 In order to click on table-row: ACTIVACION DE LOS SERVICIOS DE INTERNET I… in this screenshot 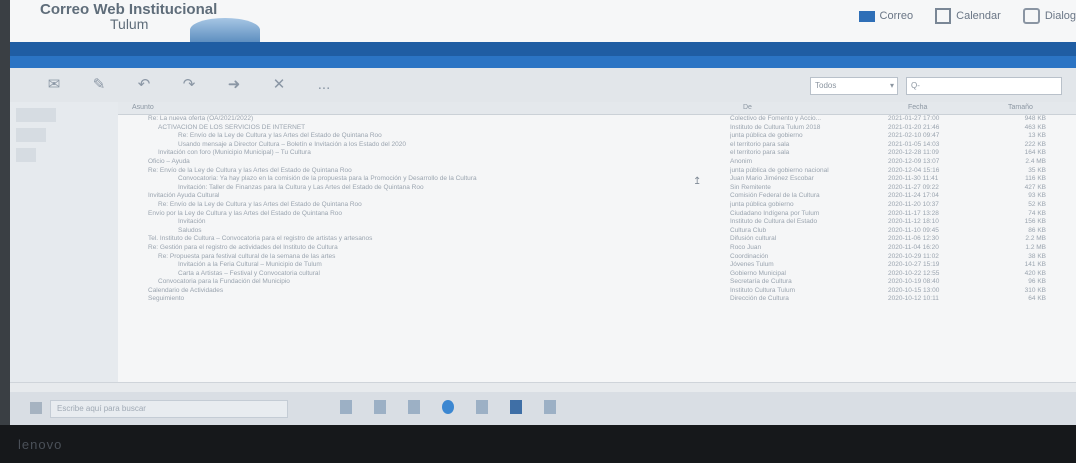, I will do `click(597, 128)`.